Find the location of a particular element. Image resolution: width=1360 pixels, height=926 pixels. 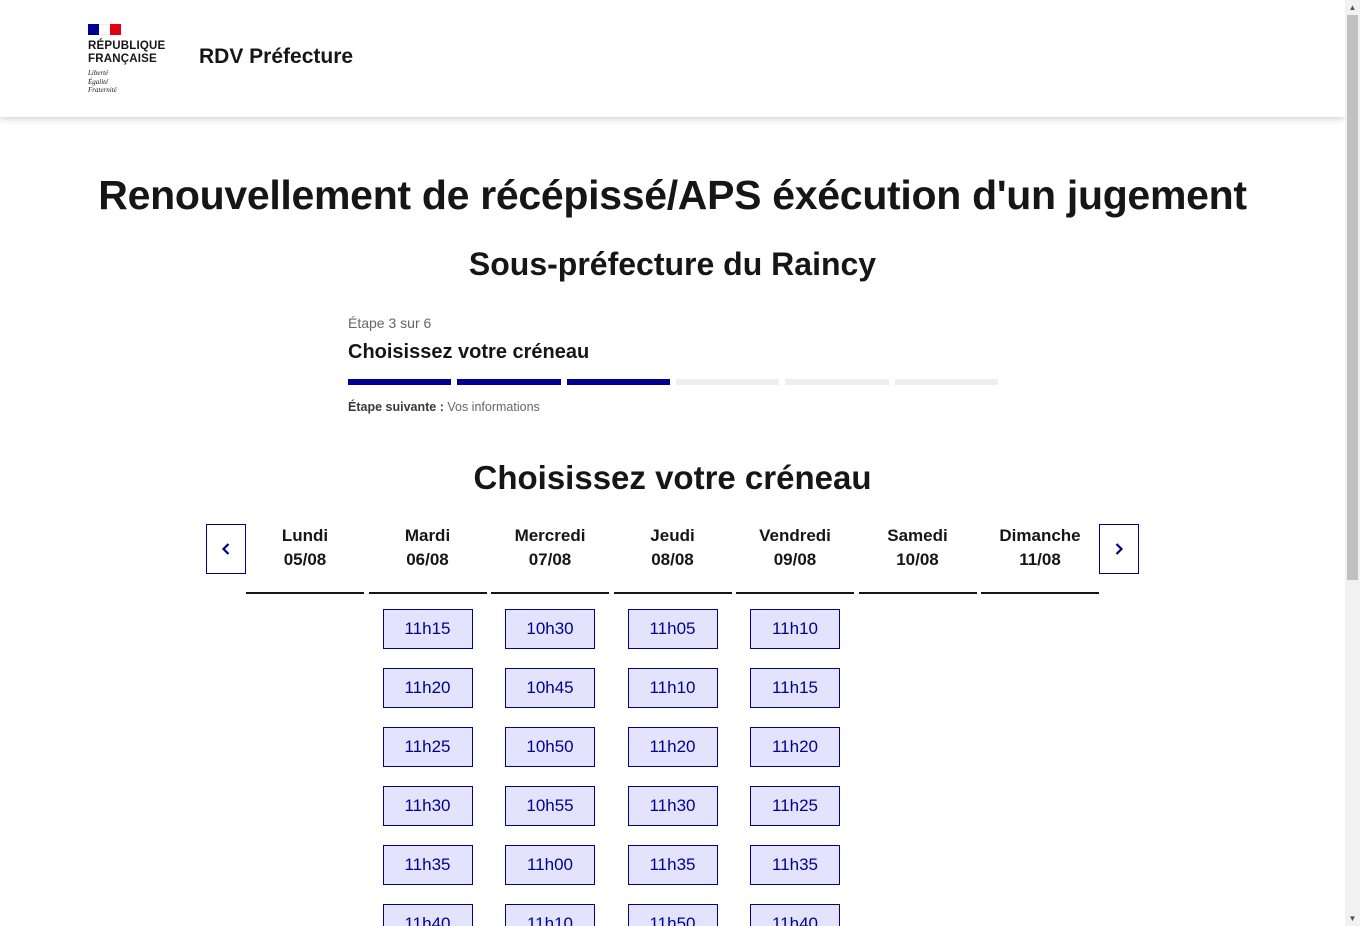

time-slot-button: 11h50 is located at coordinates (672, 915).